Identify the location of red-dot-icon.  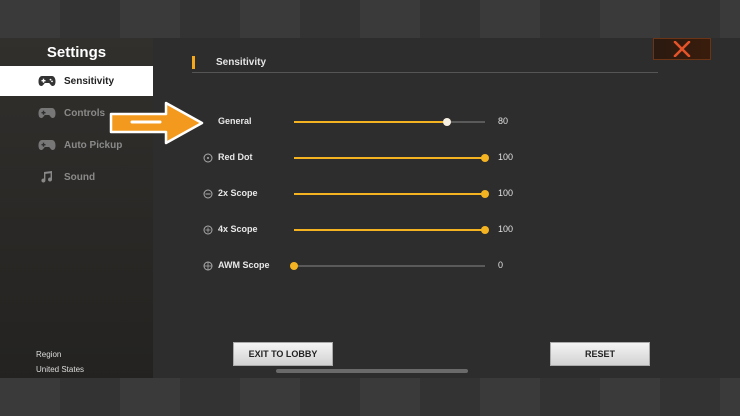
(208, 158).